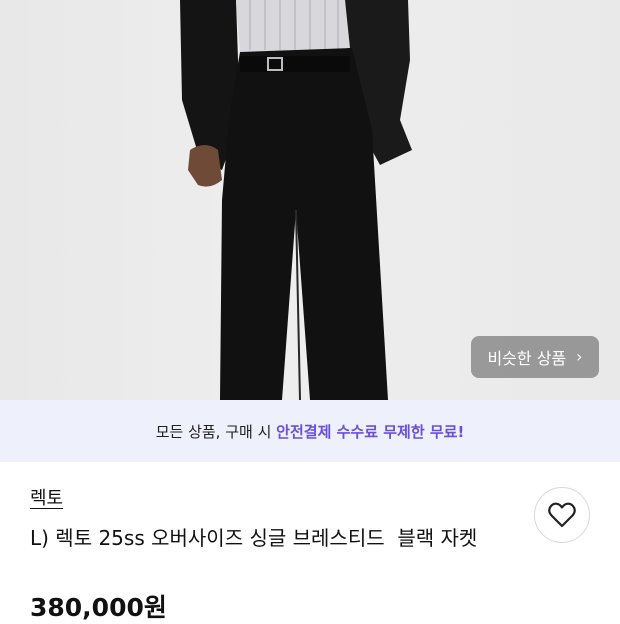 The width and height of the screenshot is (620, 624). What do you see at coordinates (579, 356) in the screenshot?
I see `chevron-right-icon: ›` at bounding box center [579, 356].